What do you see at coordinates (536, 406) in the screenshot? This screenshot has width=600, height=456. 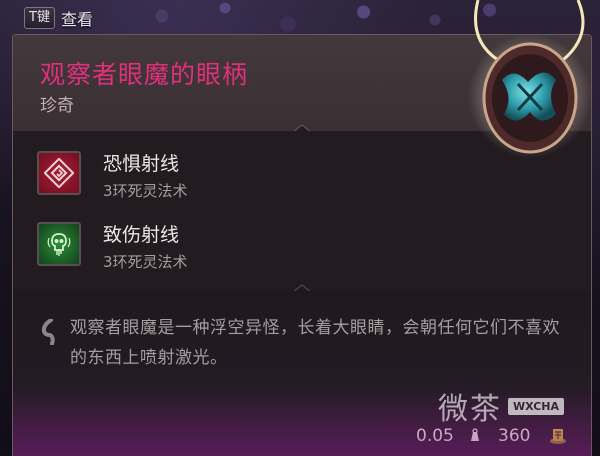 I see `watermark-badge: WXCHA` at bounding box center [536, 406].